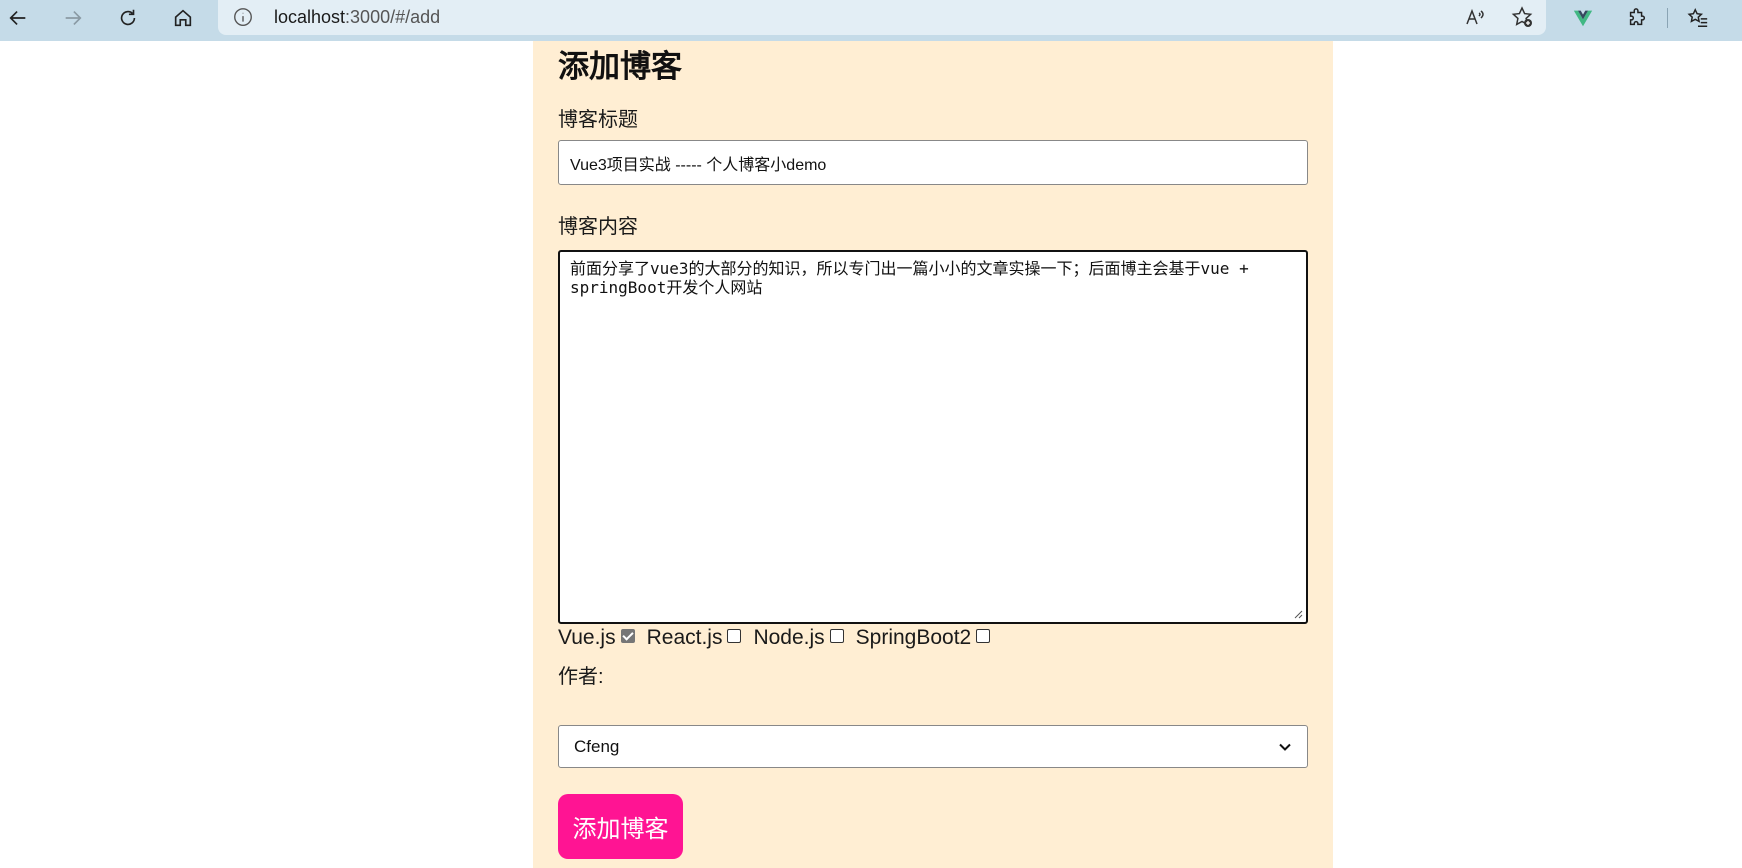 The width and height of the screenshot is (1742, 868). I want to click on vue-devtools-icon, so click(1583, 18).